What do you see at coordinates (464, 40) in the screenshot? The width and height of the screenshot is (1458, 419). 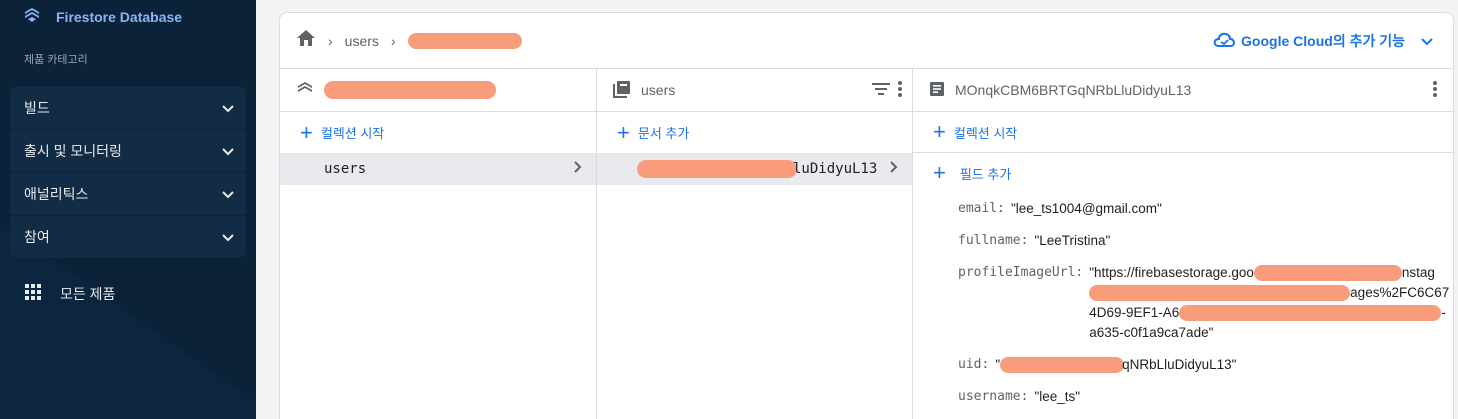 I see `redacted-breadcrumb` at bounding box center [464, 40].